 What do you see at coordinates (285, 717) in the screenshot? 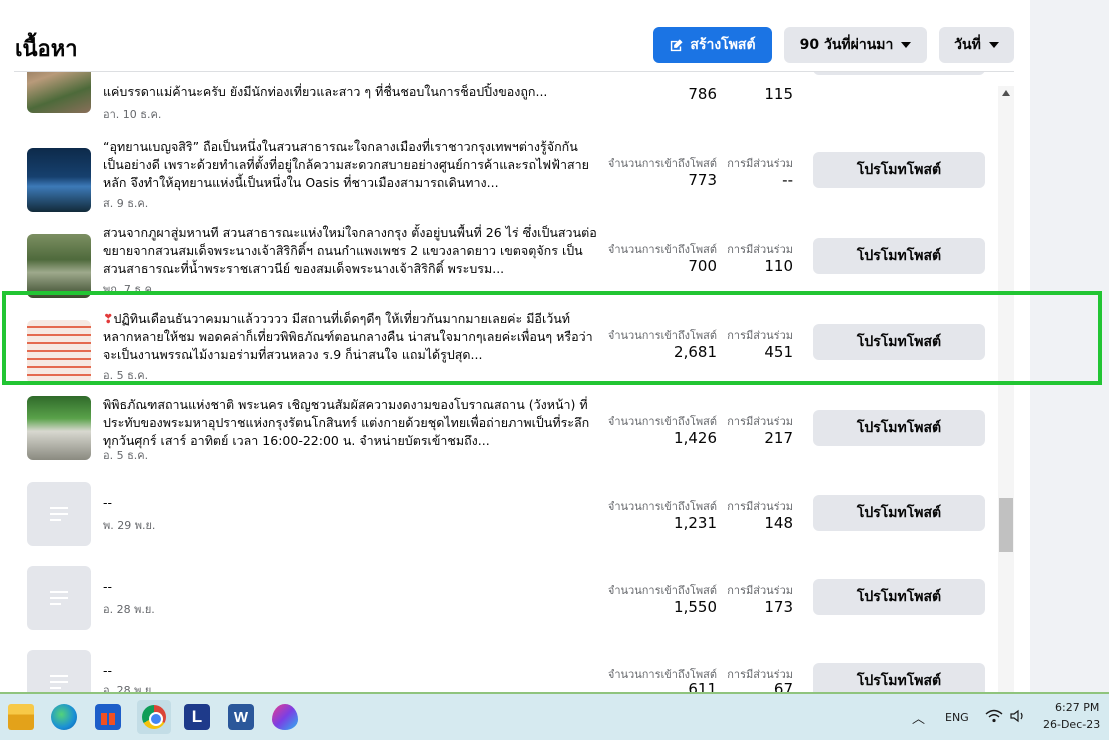
I see `paint-icon` at bounding box center [285, 717].